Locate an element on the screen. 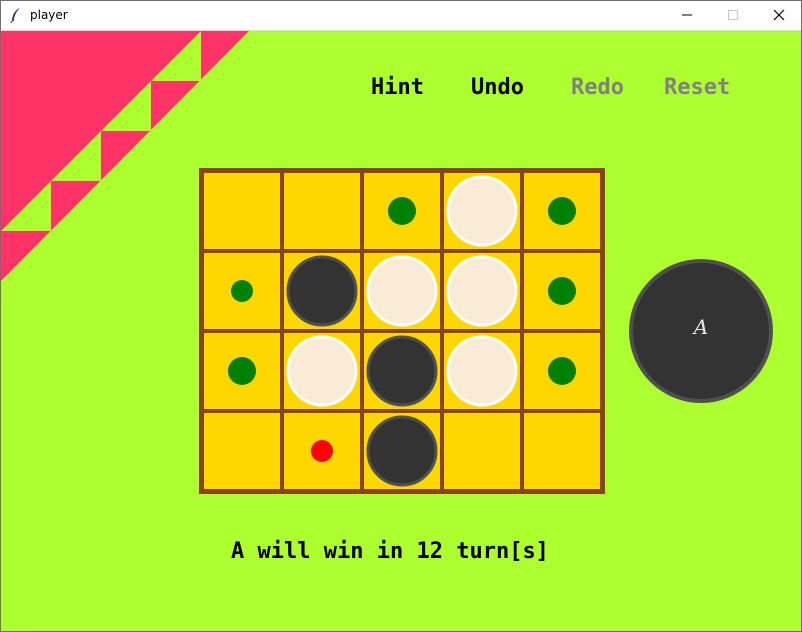 The image size is (802, 632). hint-marker is located at coordinates (322, 451).